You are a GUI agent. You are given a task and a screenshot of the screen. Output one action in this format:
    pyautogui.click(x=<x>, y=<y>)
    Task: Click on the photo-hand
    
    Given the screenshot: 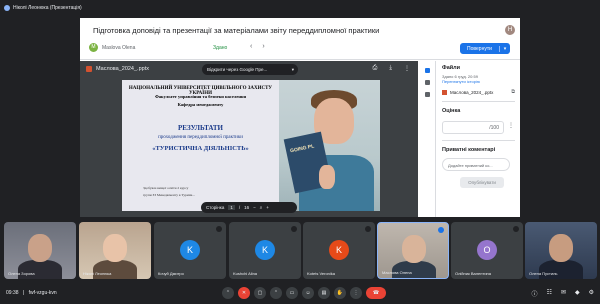 What is the action you would take?
    pyautogui.click(x=327, y=177)
    